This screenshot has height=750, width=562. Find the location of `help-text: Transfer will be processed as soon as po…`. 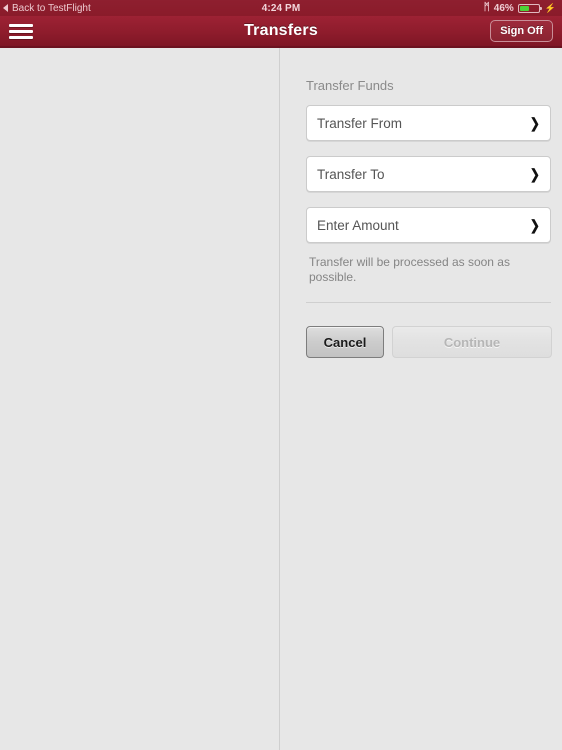

help-text: Transfer will be processed as soon as po… is located at coordinates (409, 269).